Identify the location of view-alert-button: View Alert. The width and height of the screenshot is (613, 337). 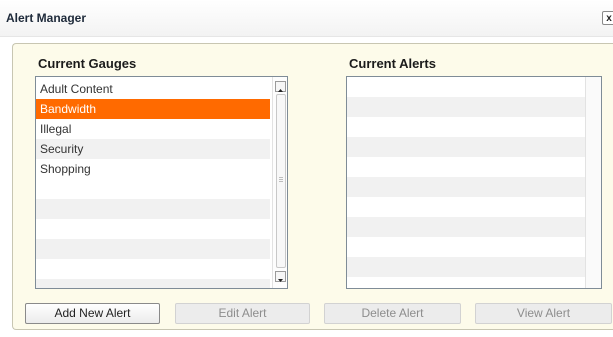
(543, 313).